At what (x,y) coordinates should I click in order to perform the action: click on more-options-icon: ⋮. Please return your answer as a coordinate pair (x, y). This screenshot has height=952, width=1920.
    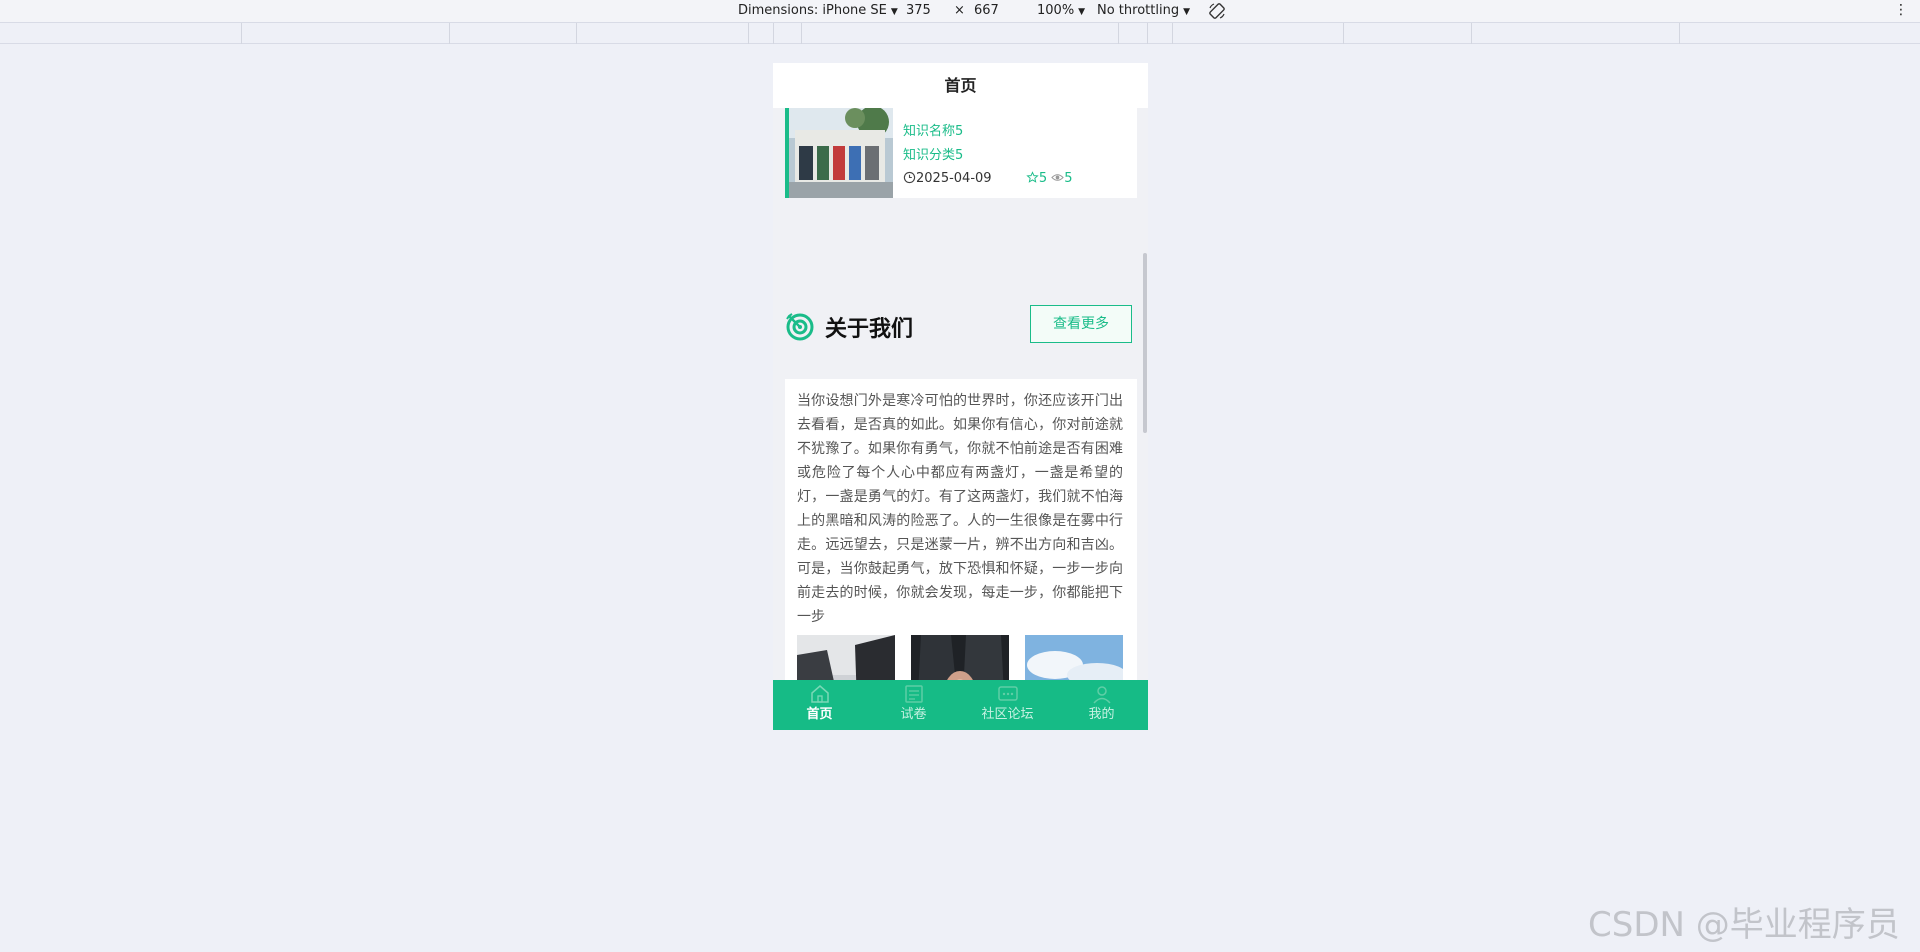
    Looking at the image, I should click on (1901, 10).